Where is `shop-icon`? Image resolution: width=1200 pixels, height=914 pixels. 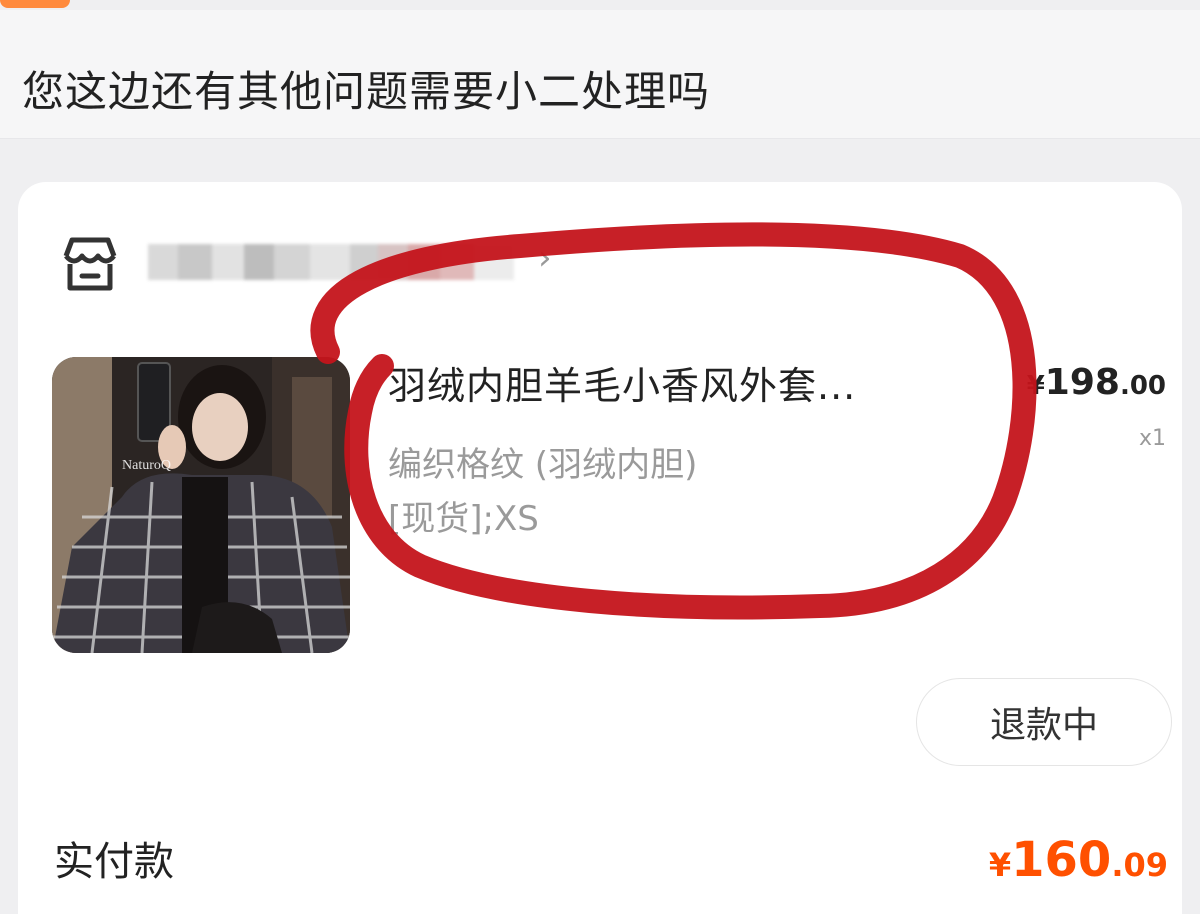 shop-icon is located at coordinates (90, 264).